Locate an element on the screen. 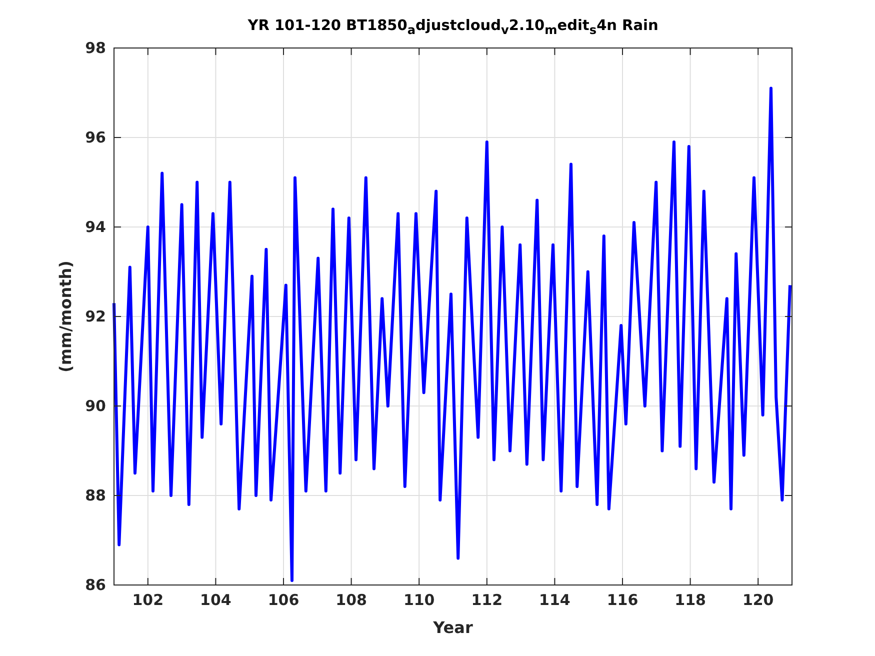 This screenshot has height=656, width=875. tick-label: 88 is located at coordinates (95, 495).